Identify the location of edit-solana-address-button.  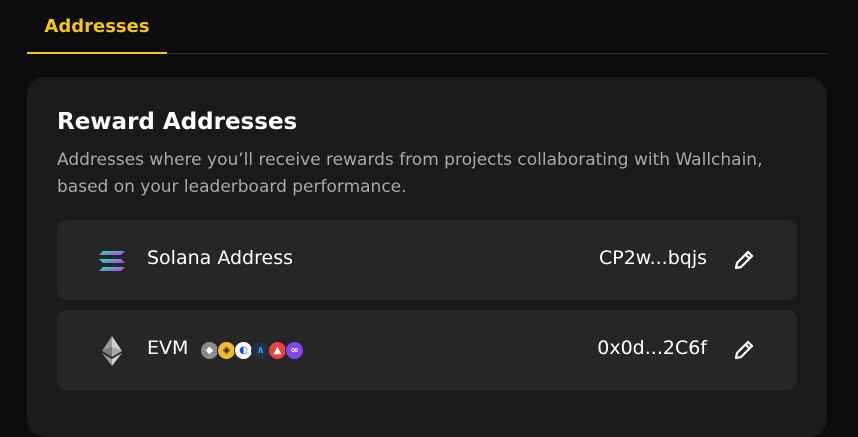
(744, 260).